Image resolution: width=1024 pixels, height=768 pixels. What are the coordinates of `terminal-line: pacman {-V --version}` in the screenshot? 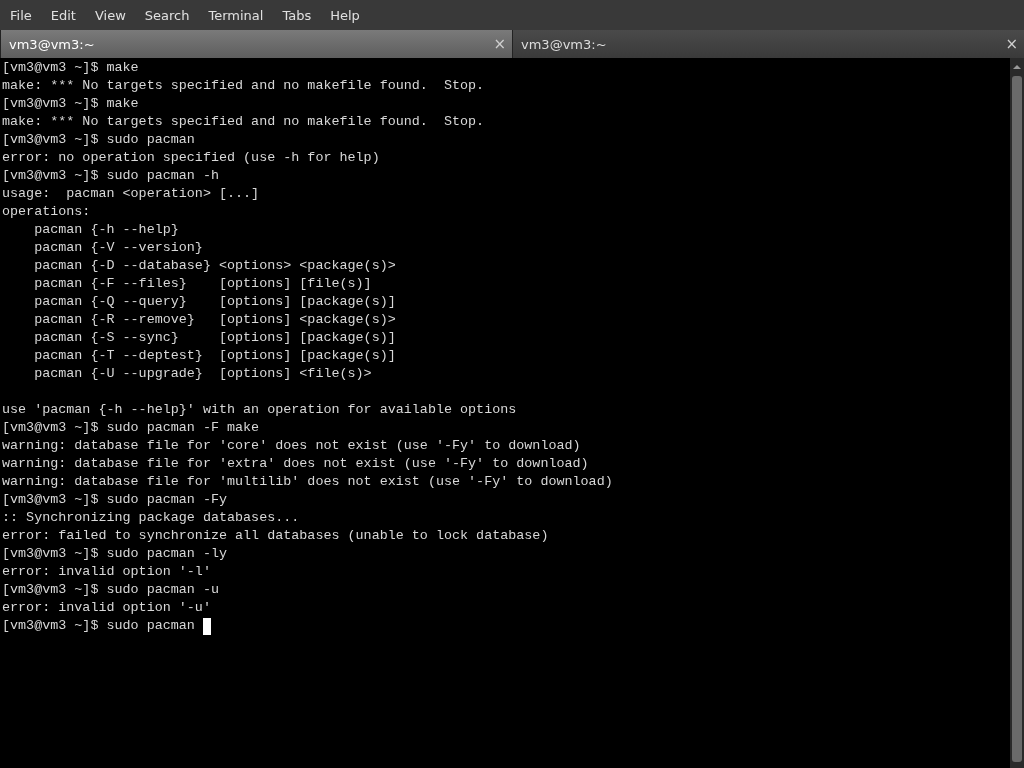 It's located at (118, 248).